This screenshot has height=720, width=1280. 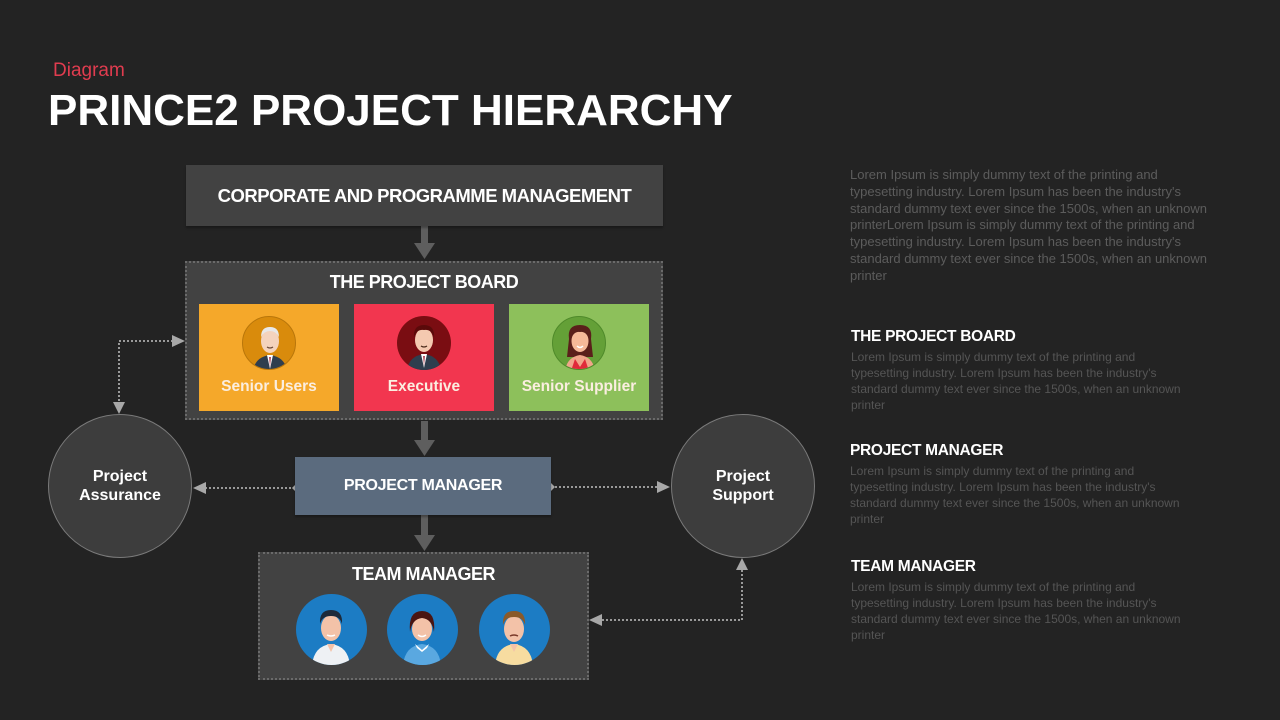 I want to click on arrow-board-to-pm-head, so click(x=424, y=448).